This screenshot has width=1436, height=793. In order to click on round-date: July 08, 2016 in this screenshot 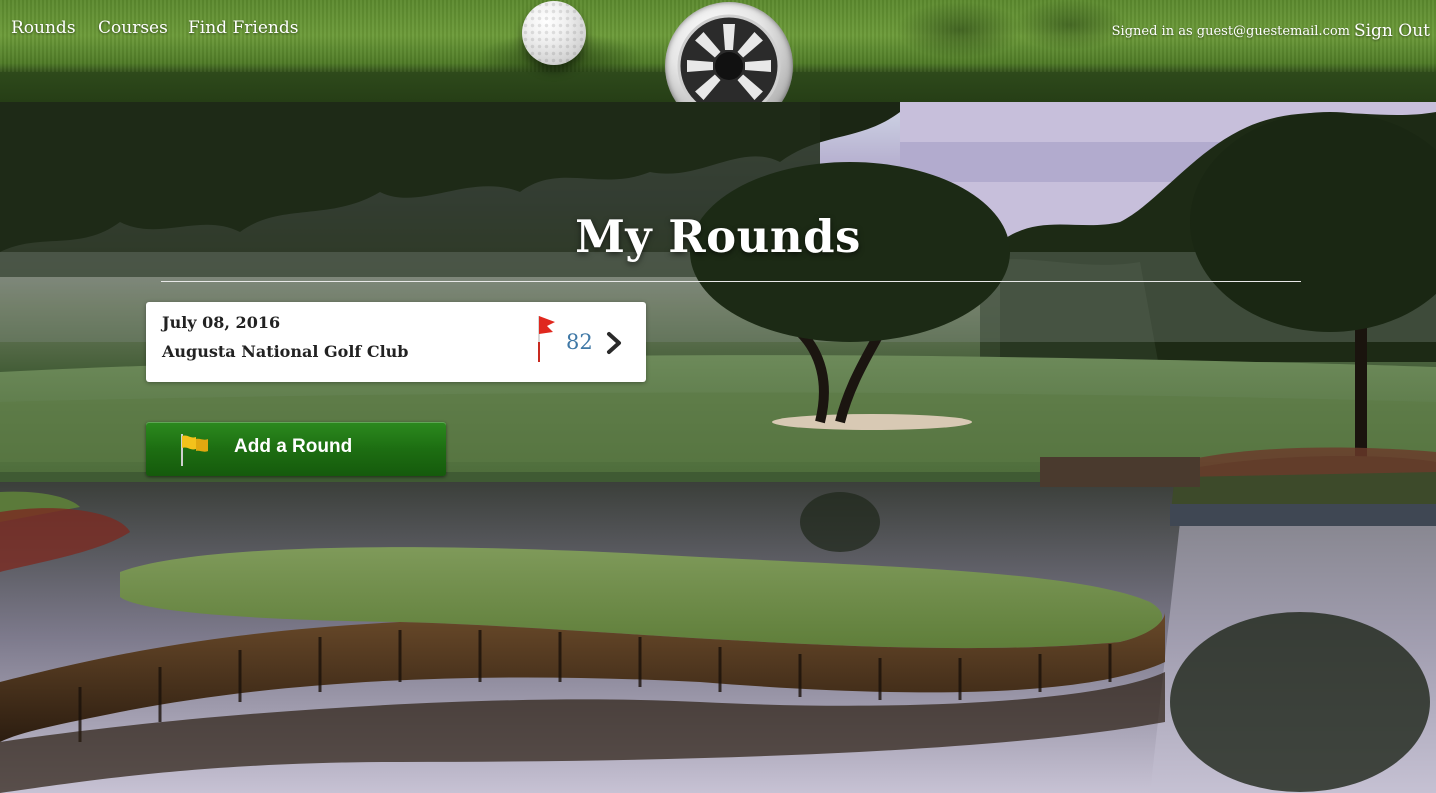, I will do `click(221, 322)`.